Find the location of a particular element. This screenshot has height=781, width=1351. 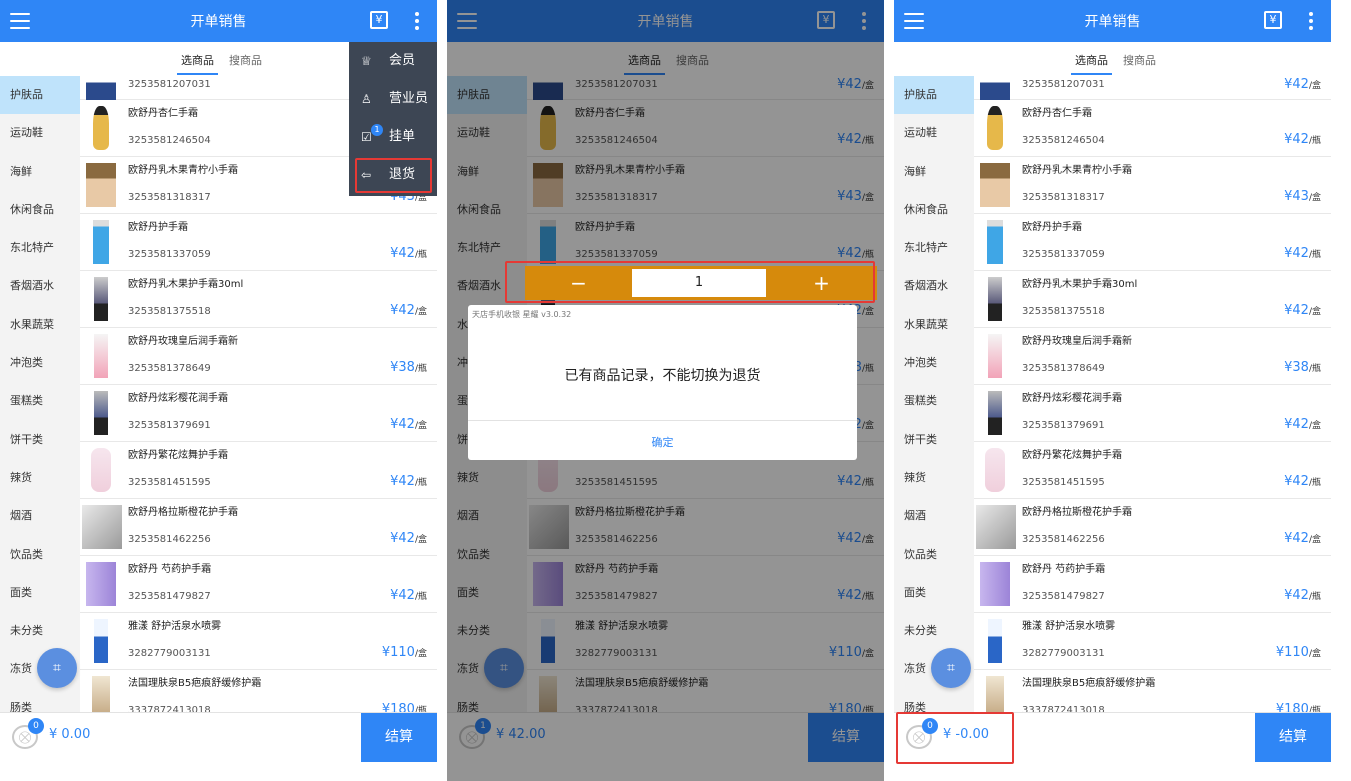

product-name: 欧舒丹乳木果青柠小手霜 is located at coordinates (1077, 170).